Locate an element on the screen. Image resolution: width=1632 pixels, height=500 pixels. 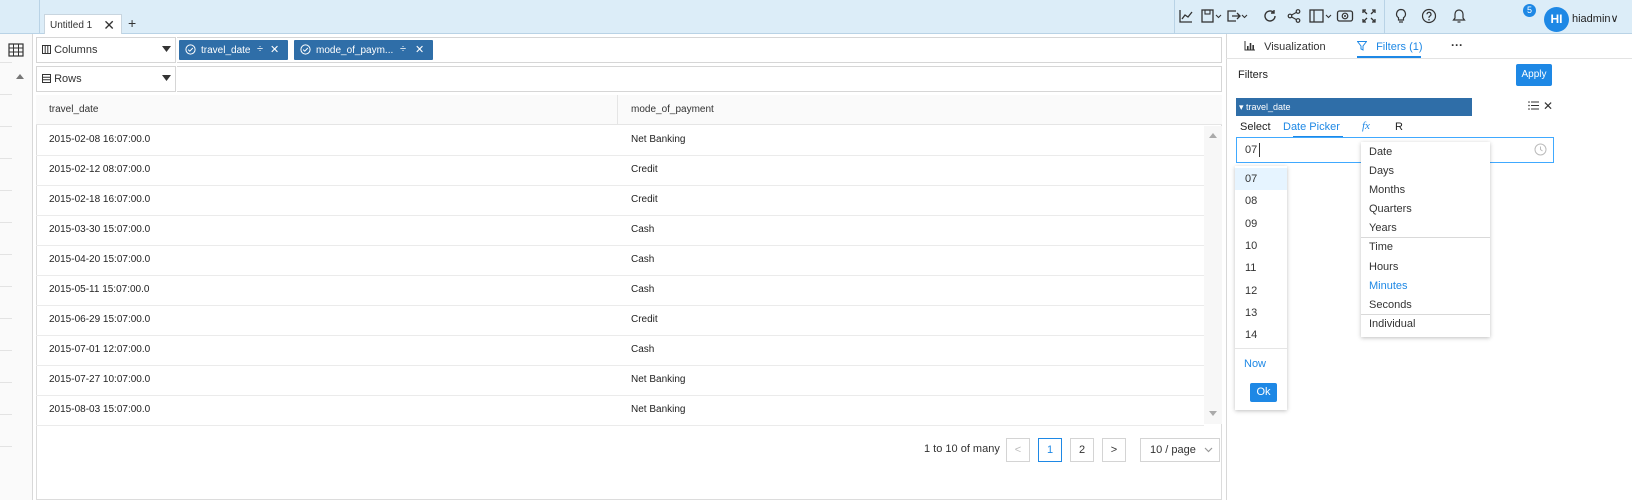
rows-drop-zone is located at coordinates (699, 79).